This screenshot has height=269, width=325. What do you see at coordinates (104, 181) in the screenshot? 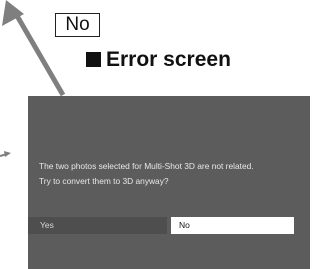
I see `error-message-line-2: Try to convert them to 3D anyway?` at bounding box center [104, 181].